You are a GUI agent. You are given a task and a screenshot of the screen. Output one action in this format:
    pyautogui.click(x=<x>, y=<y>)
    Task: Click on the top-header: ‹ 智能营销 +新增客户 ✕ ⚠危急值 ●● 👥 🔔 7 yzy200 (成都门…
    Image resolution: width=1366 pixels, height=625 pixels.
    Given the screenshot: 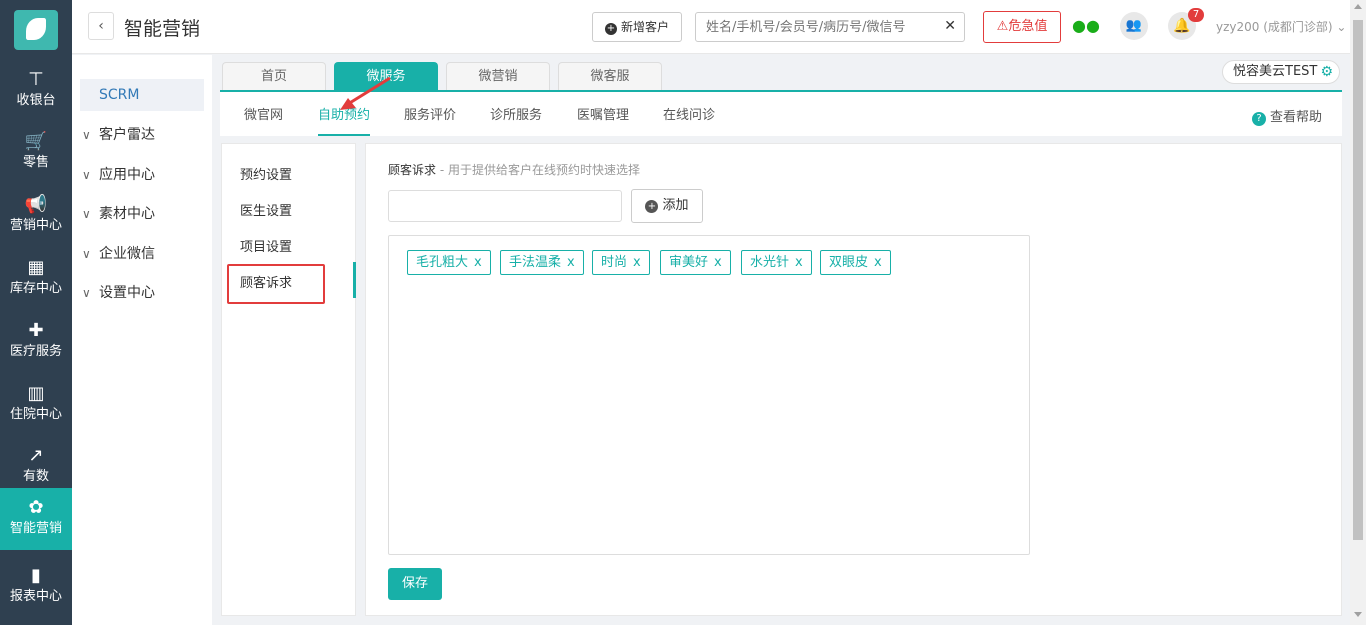 What is the action you would take?
    pyautogui.click(x=711, y=27)
    